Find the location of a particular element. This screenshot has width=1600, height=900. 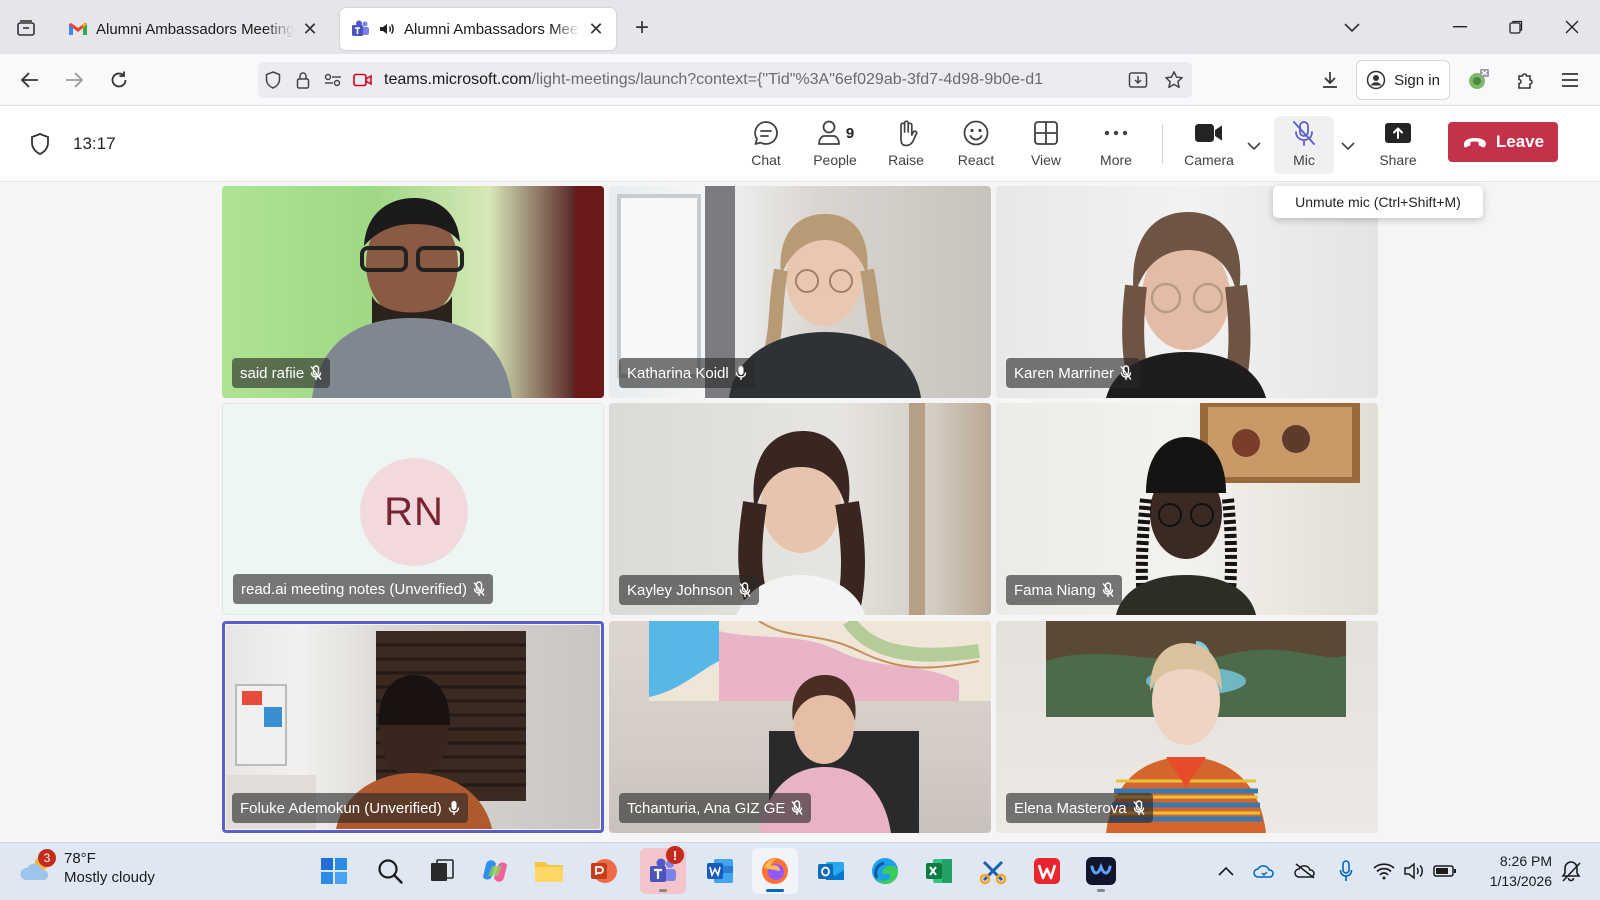

participant-name: Foluke Ademokun (Unverified) is located at coordinates (341, 808).